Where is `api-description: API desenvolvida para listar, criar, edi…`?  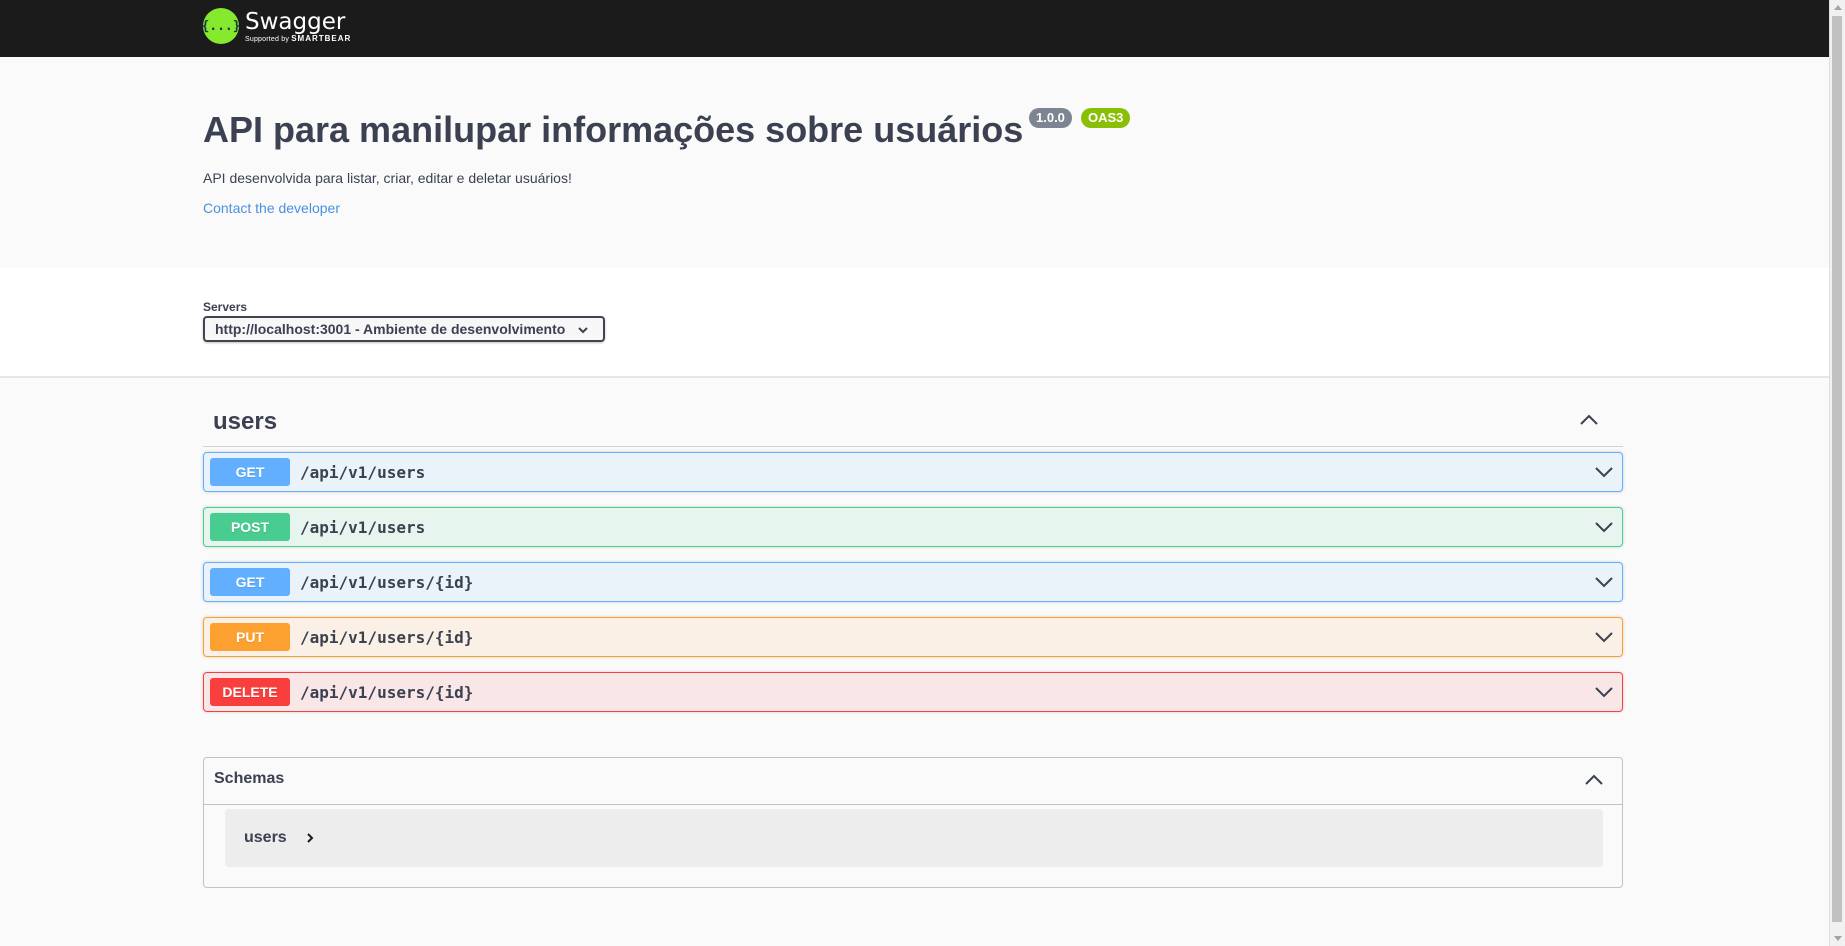 api-description: API desenvolvida para listar, criar, edi… is located at coordinates (387, 178).